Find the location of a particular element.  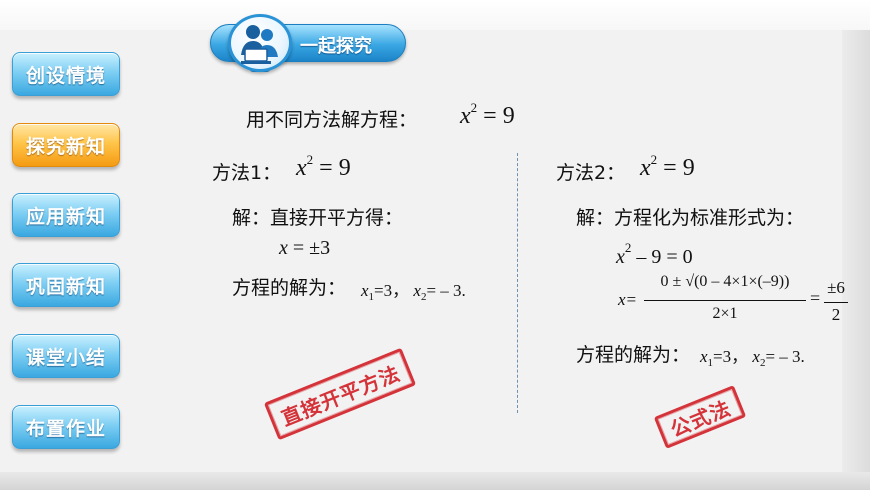

method2-result-denominator: 2 is located at coordinates (836, 314).